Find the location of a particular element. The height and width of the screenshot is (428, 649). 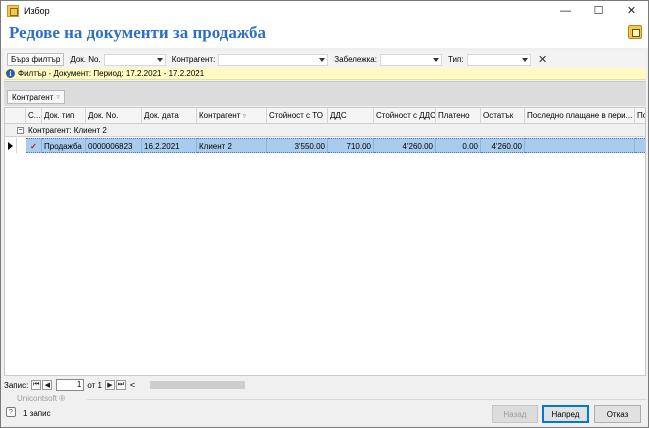

column-header-indicator is located at coordinates (15, 116).